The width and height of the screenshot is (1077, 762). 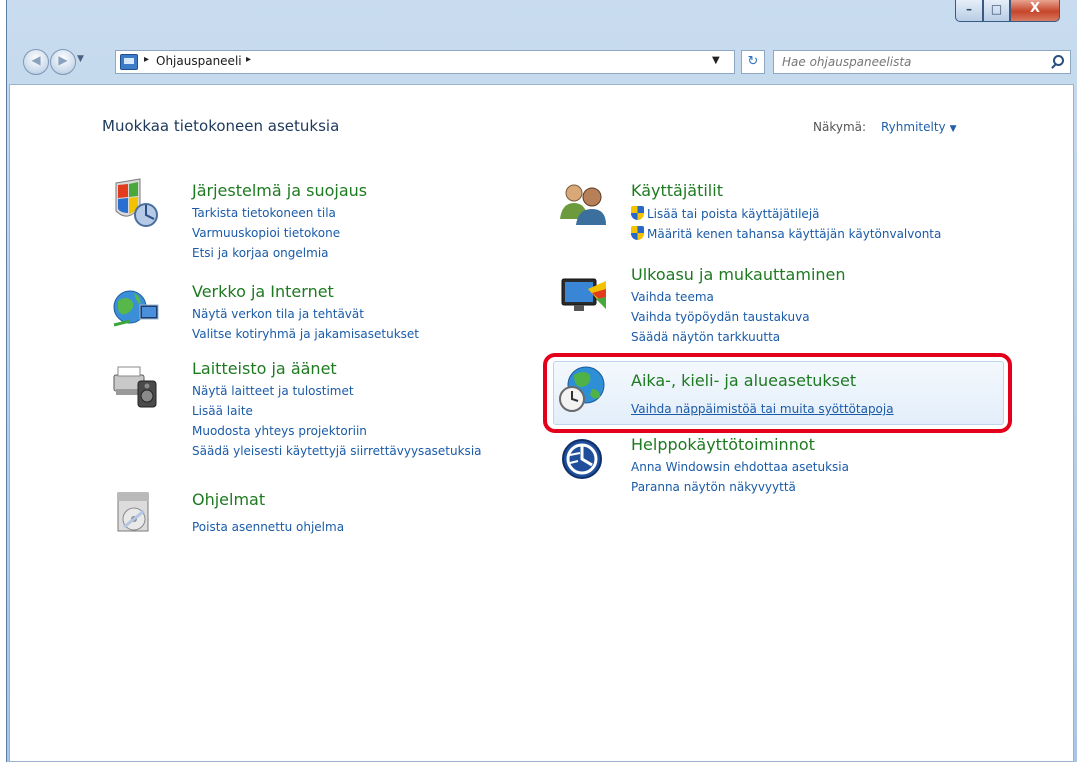 What do you see at coordinates (740, 467) in the screenshot?
I see `link-windows-suggest-settings: Anna Windowsin ehdottaa asetuksia` at bounding box center [740, 467].